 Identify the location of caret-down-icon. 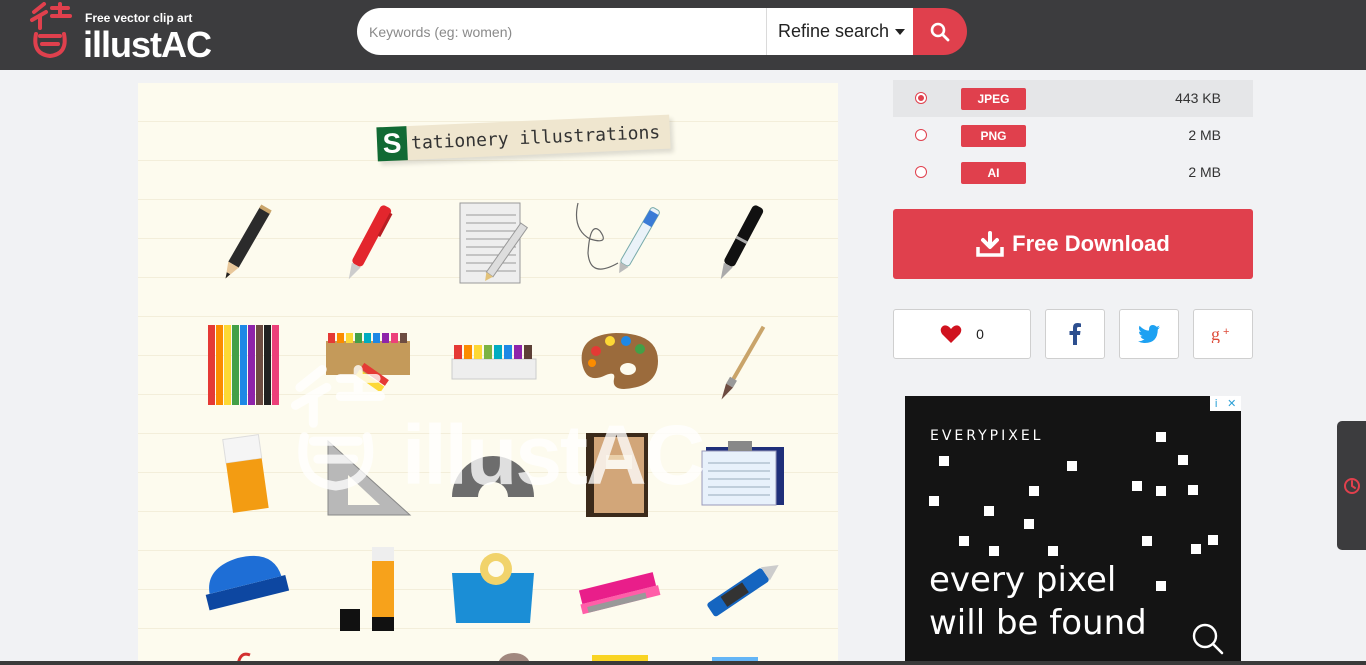
(900, 31).